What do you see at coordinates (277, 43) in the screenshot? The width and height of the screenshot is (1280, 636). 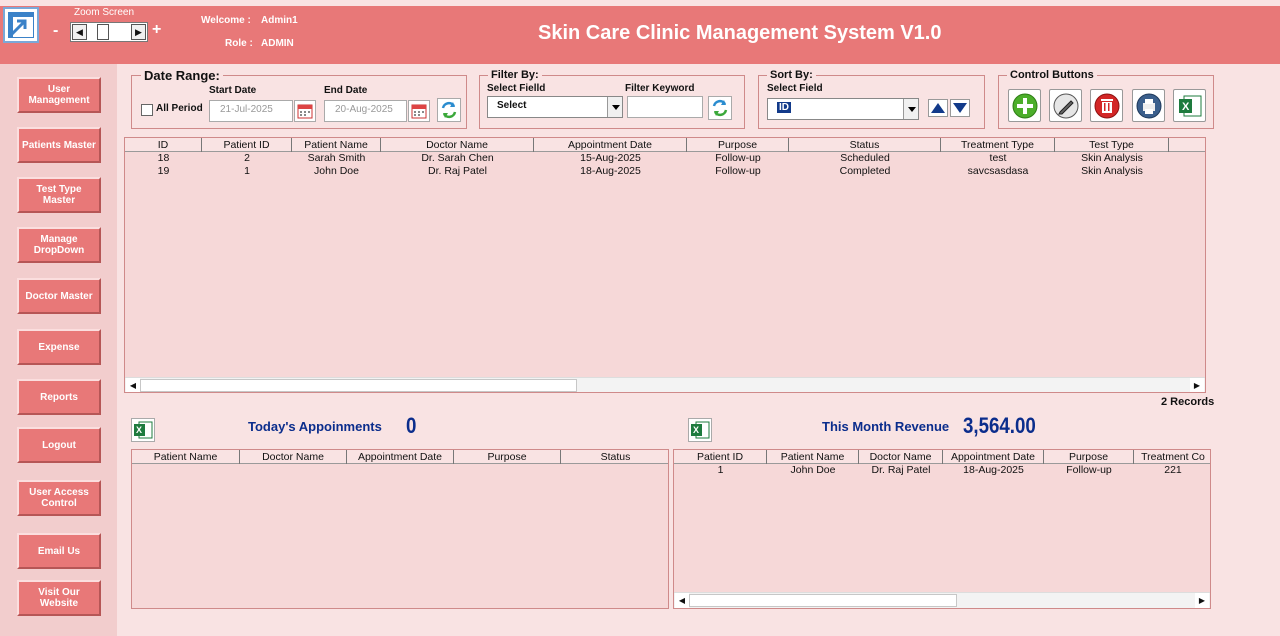 I see `role-value: ADMIN` at bounding box center [277, 43].